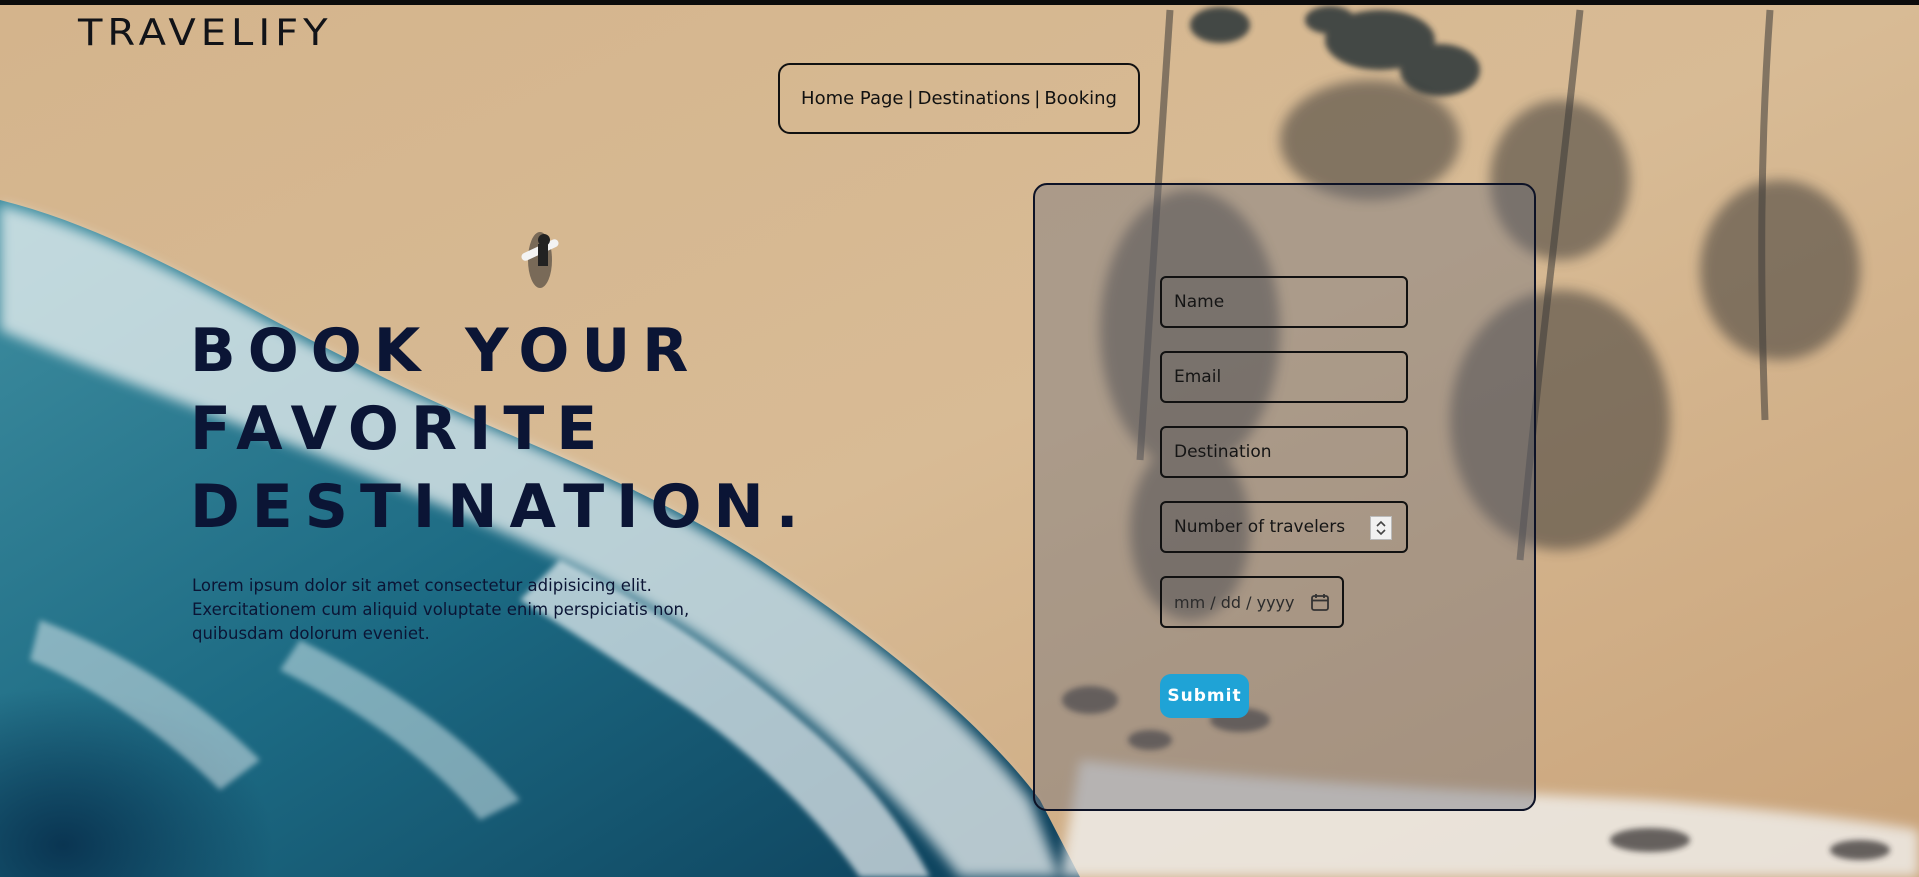 The image size is (1919, 877). I want to click on name-field, so click(1284, 302).